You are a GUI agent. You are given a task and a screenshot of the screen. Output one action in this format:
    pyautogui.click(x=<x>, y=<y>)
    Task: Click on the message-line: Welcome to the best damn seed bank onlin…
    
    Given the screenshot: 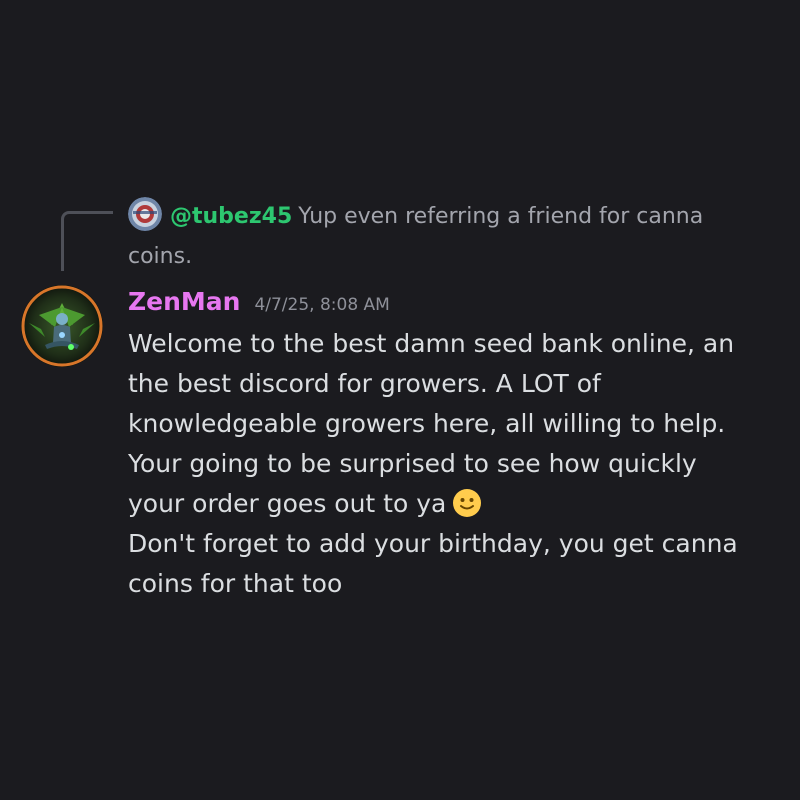 What is the action you would take?
    pyautogui.click(x=431, y=343)
    